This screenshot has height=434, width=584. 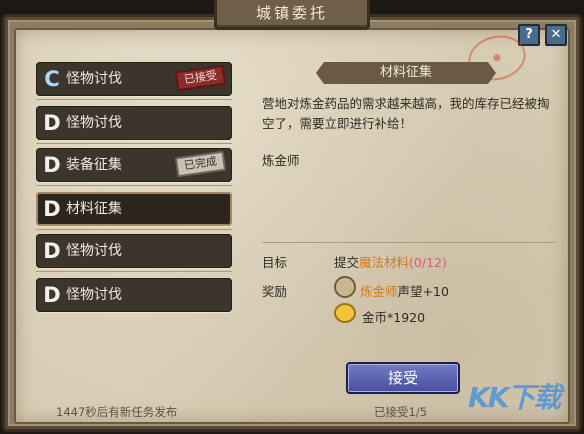 I want to click on accepted-stamp: 已接受, so click(x=200, y=78).